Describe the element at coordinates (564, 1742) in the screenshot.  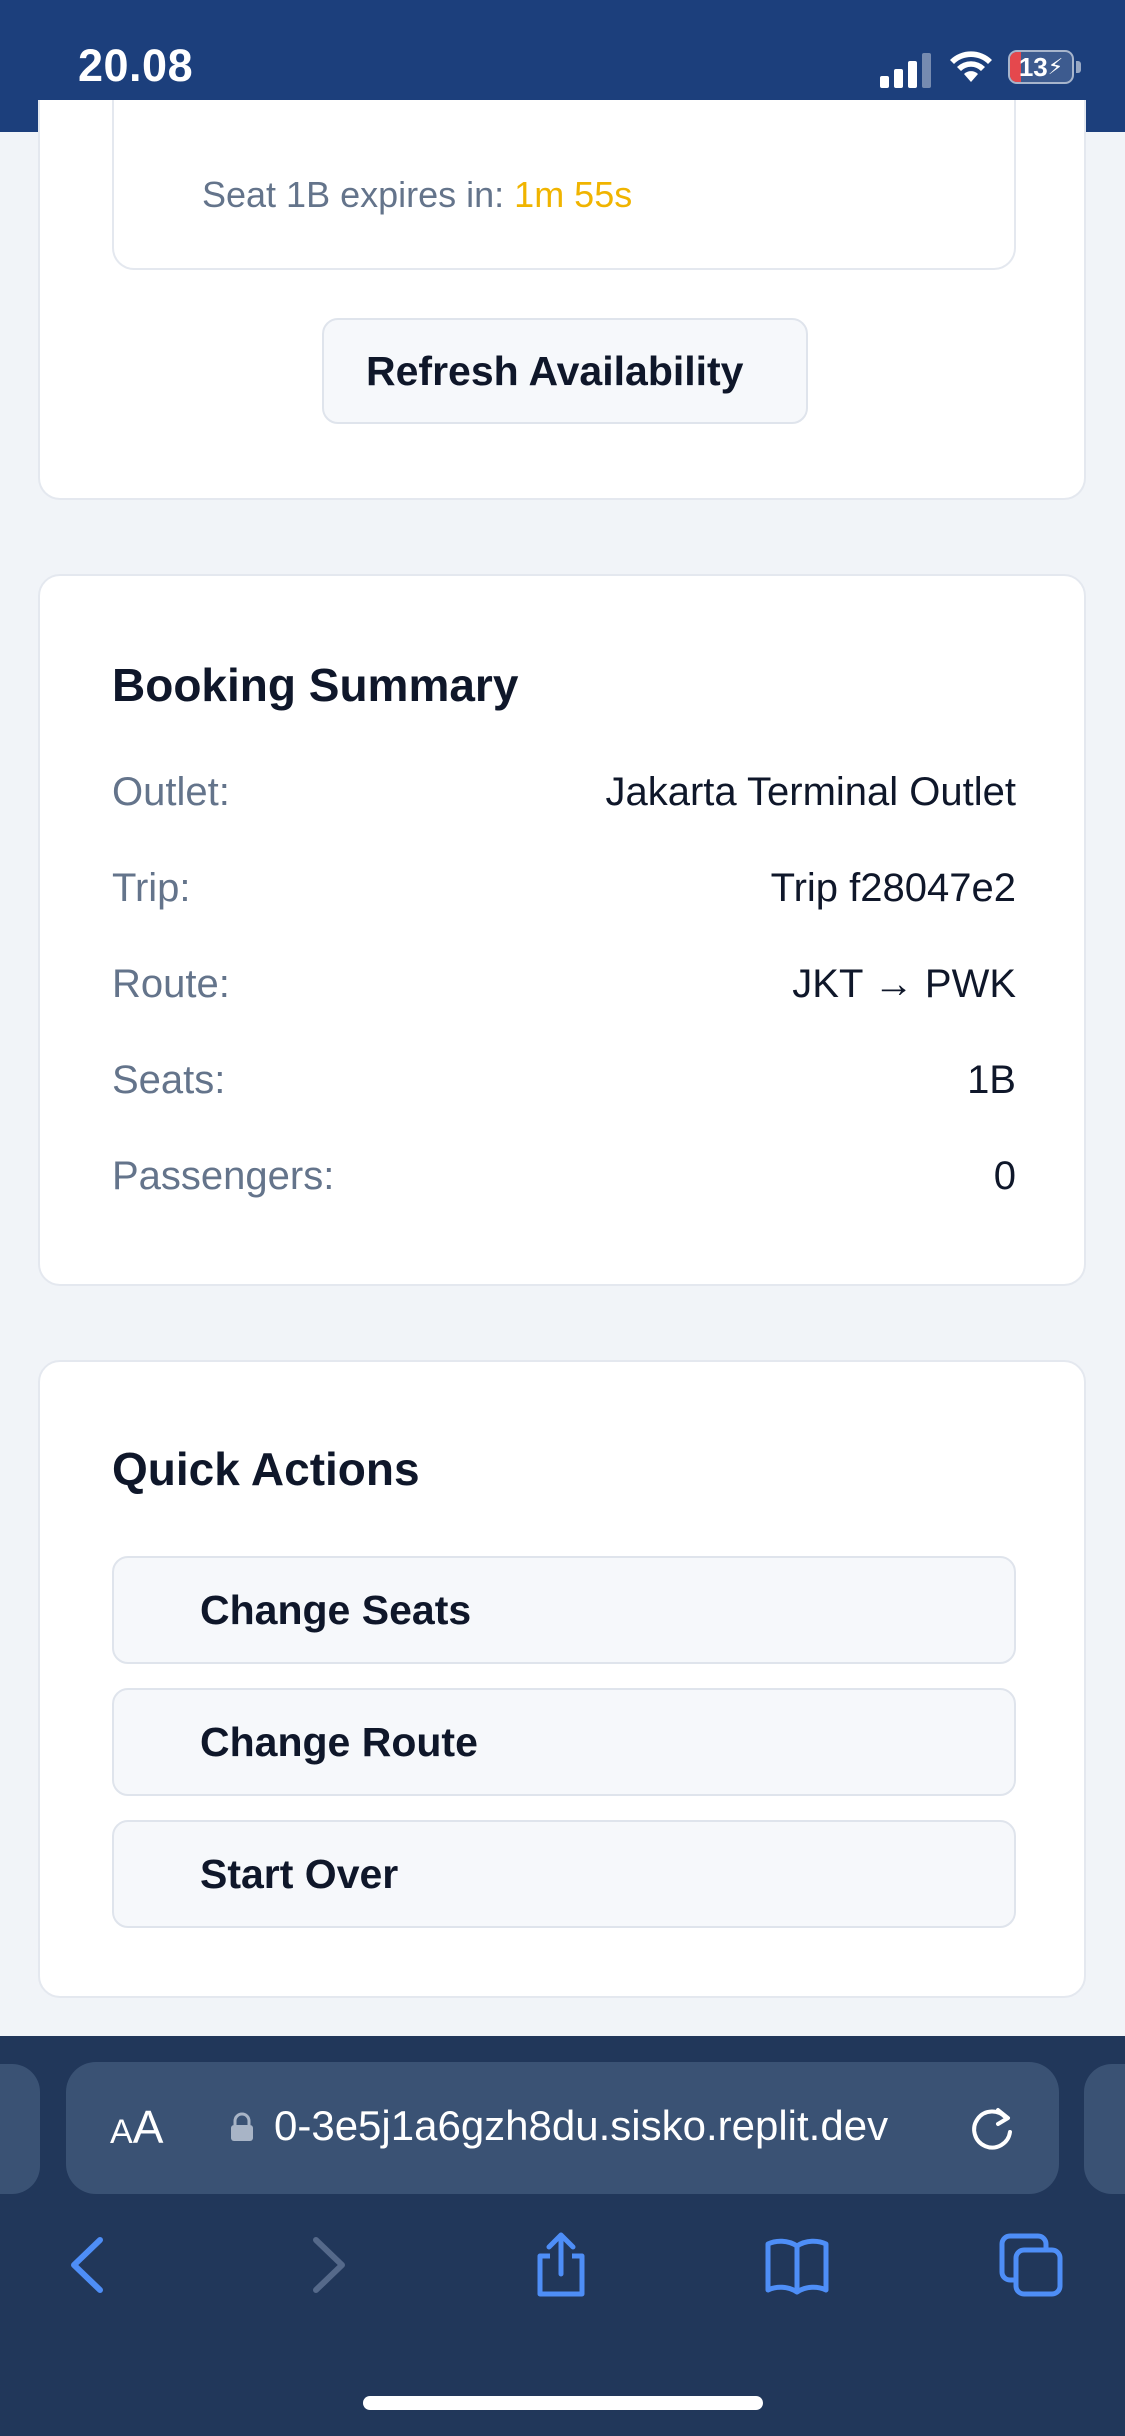
I see `change-route-button: Change Route` at that location.